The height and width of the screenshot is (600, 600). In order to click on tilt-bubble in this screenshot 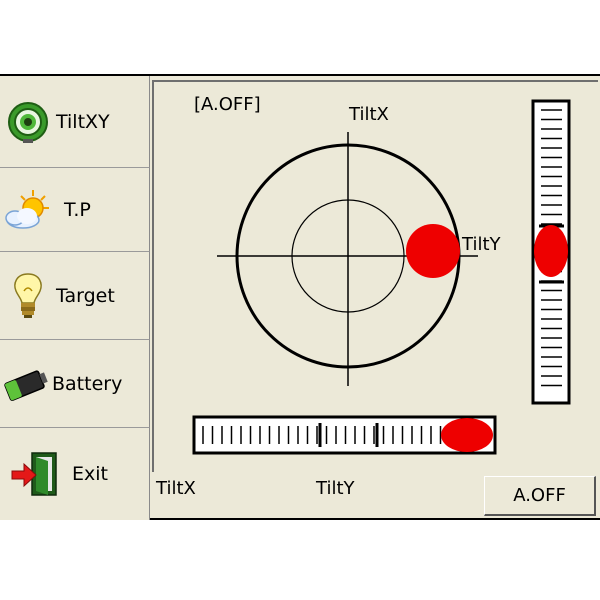, I will do `click(433, 251)`.